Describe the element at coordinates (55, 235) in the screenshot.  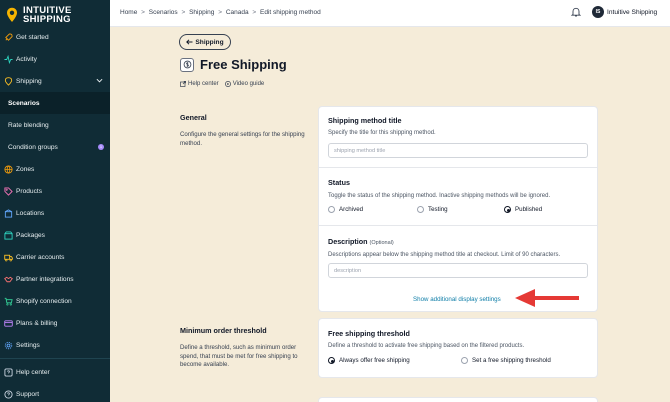
I see `sidebar-item-packages: Packages` at that location.